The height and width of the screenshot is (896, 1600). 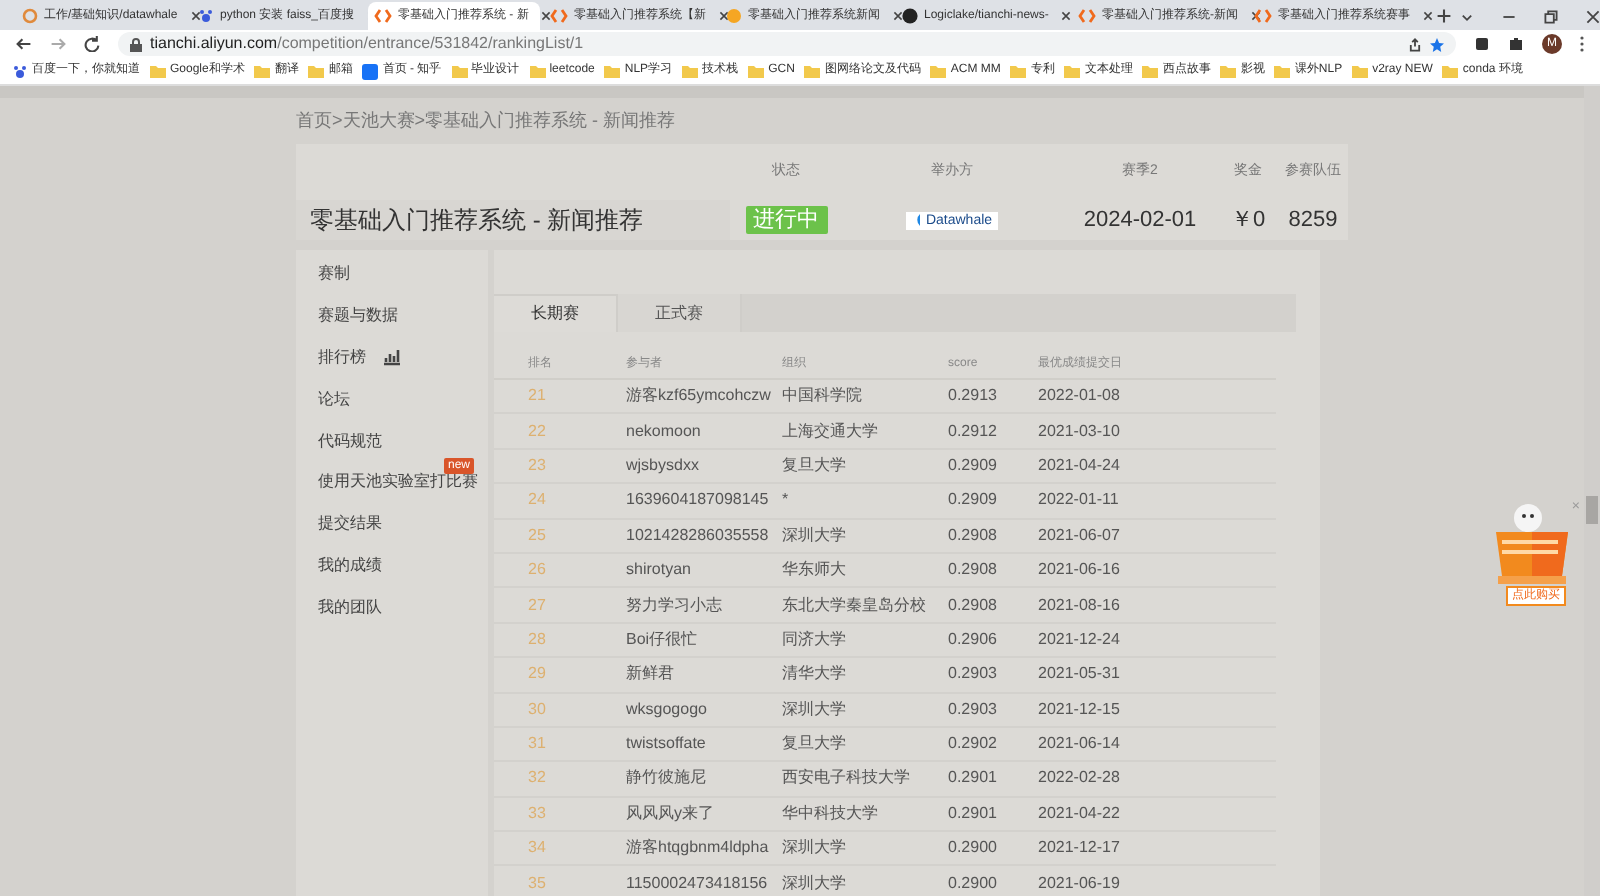 I want to click on season-date: 2024-02-01, so click(x=1140, y=220).